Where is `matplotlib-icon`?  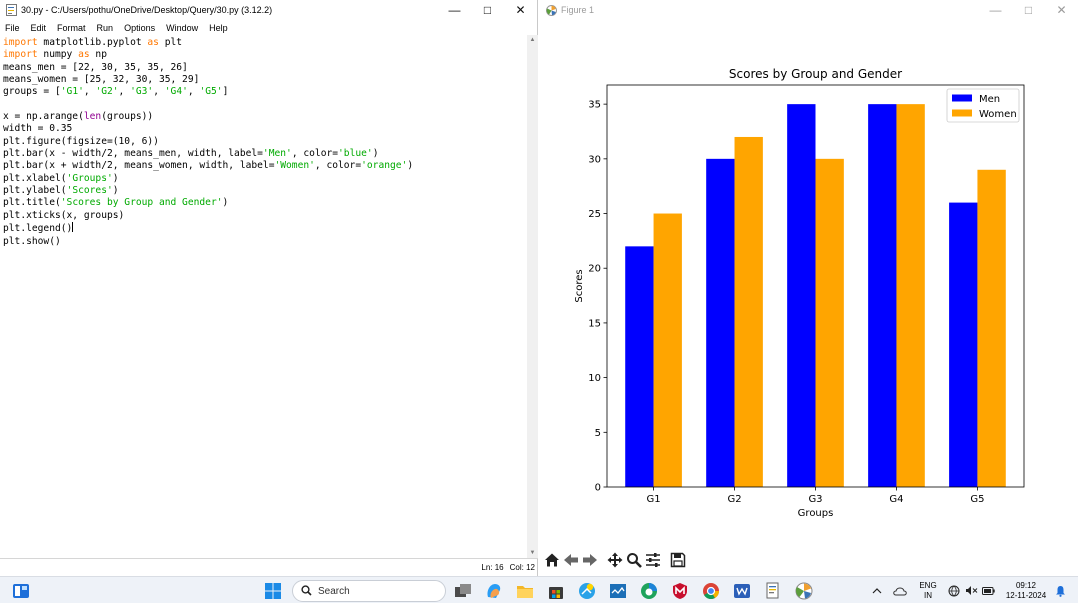
matplotlib-icon is located at coordinates (551, 10).